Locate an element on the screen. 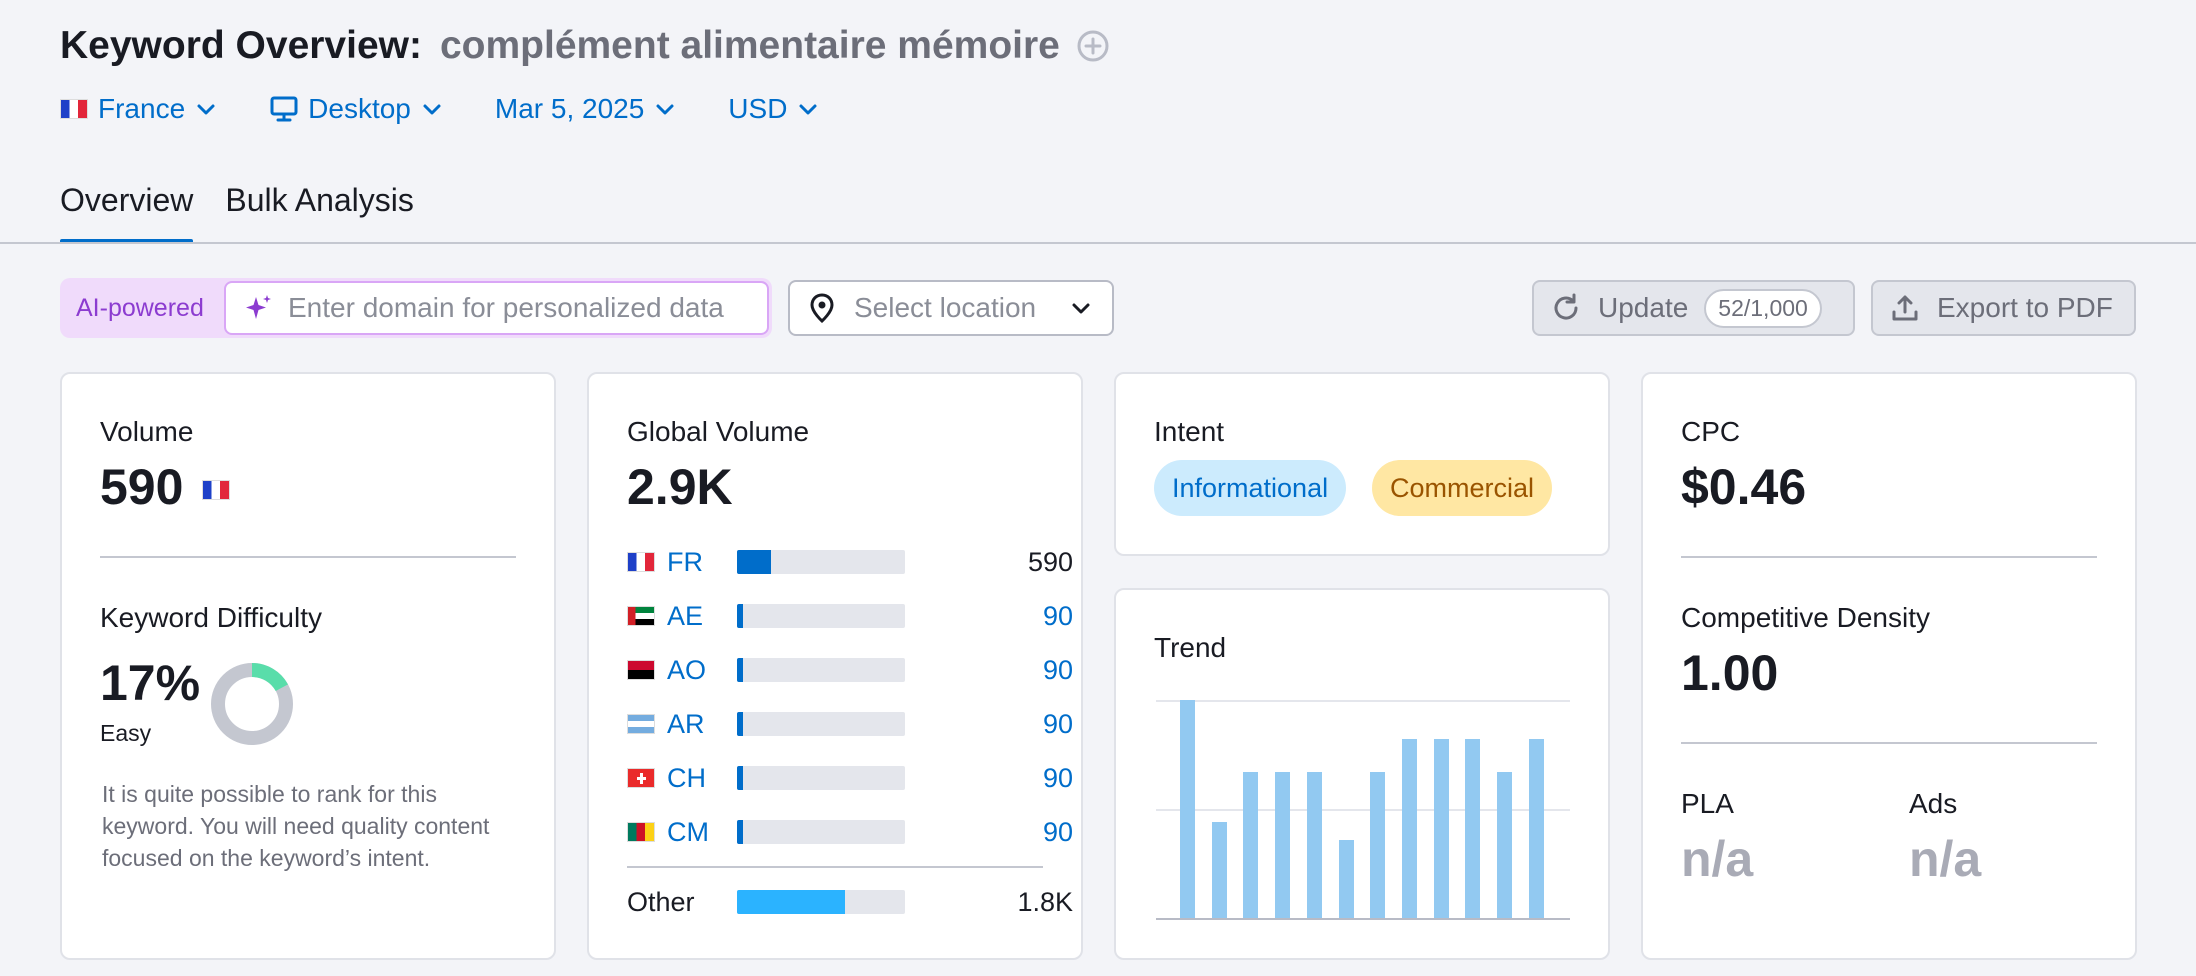 This screenshot has width=2196, height=976. country-row-ch: CH 90 is located at coordinates (850, 778).